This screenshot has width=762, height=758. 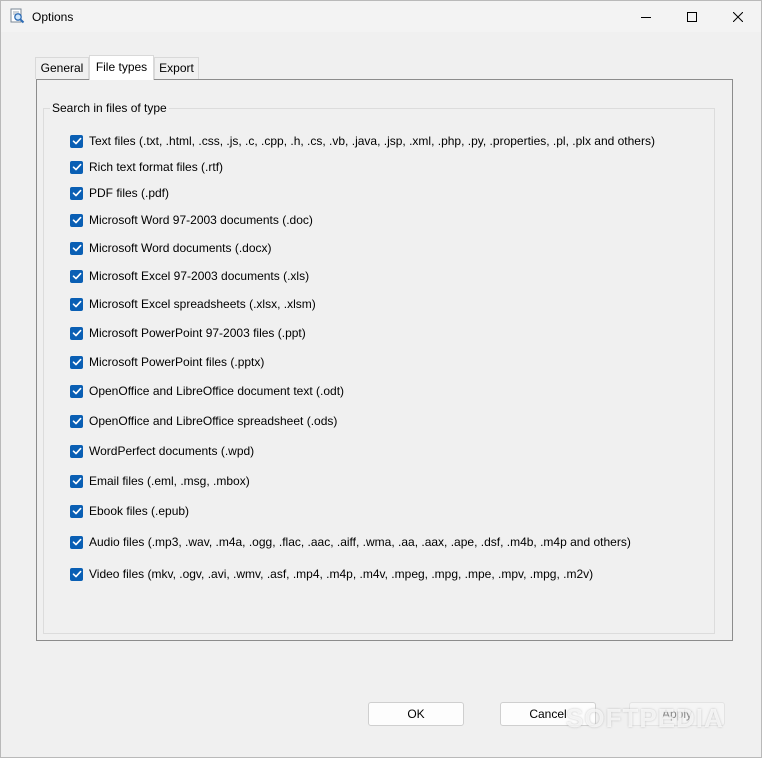 I want to click on close-icon, so click(x=738, y=16).